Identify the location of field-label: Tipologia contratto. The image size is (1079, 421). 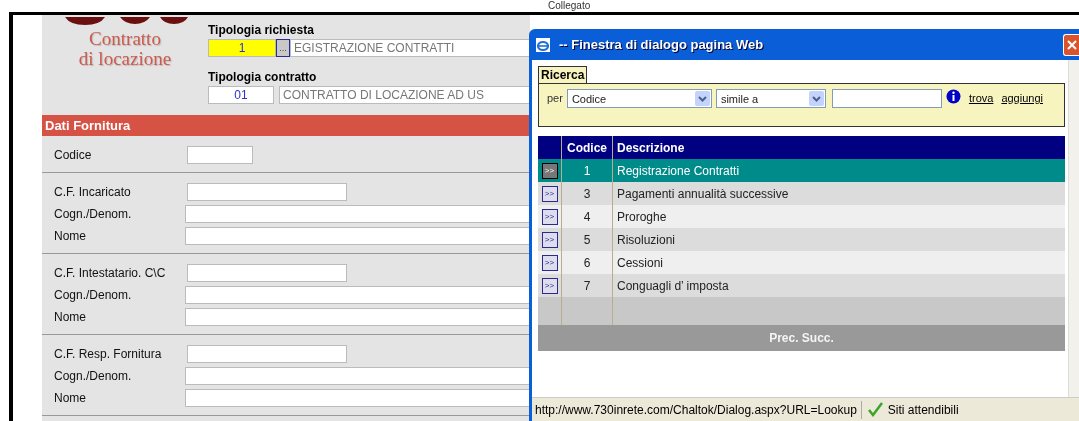
(263, 77).